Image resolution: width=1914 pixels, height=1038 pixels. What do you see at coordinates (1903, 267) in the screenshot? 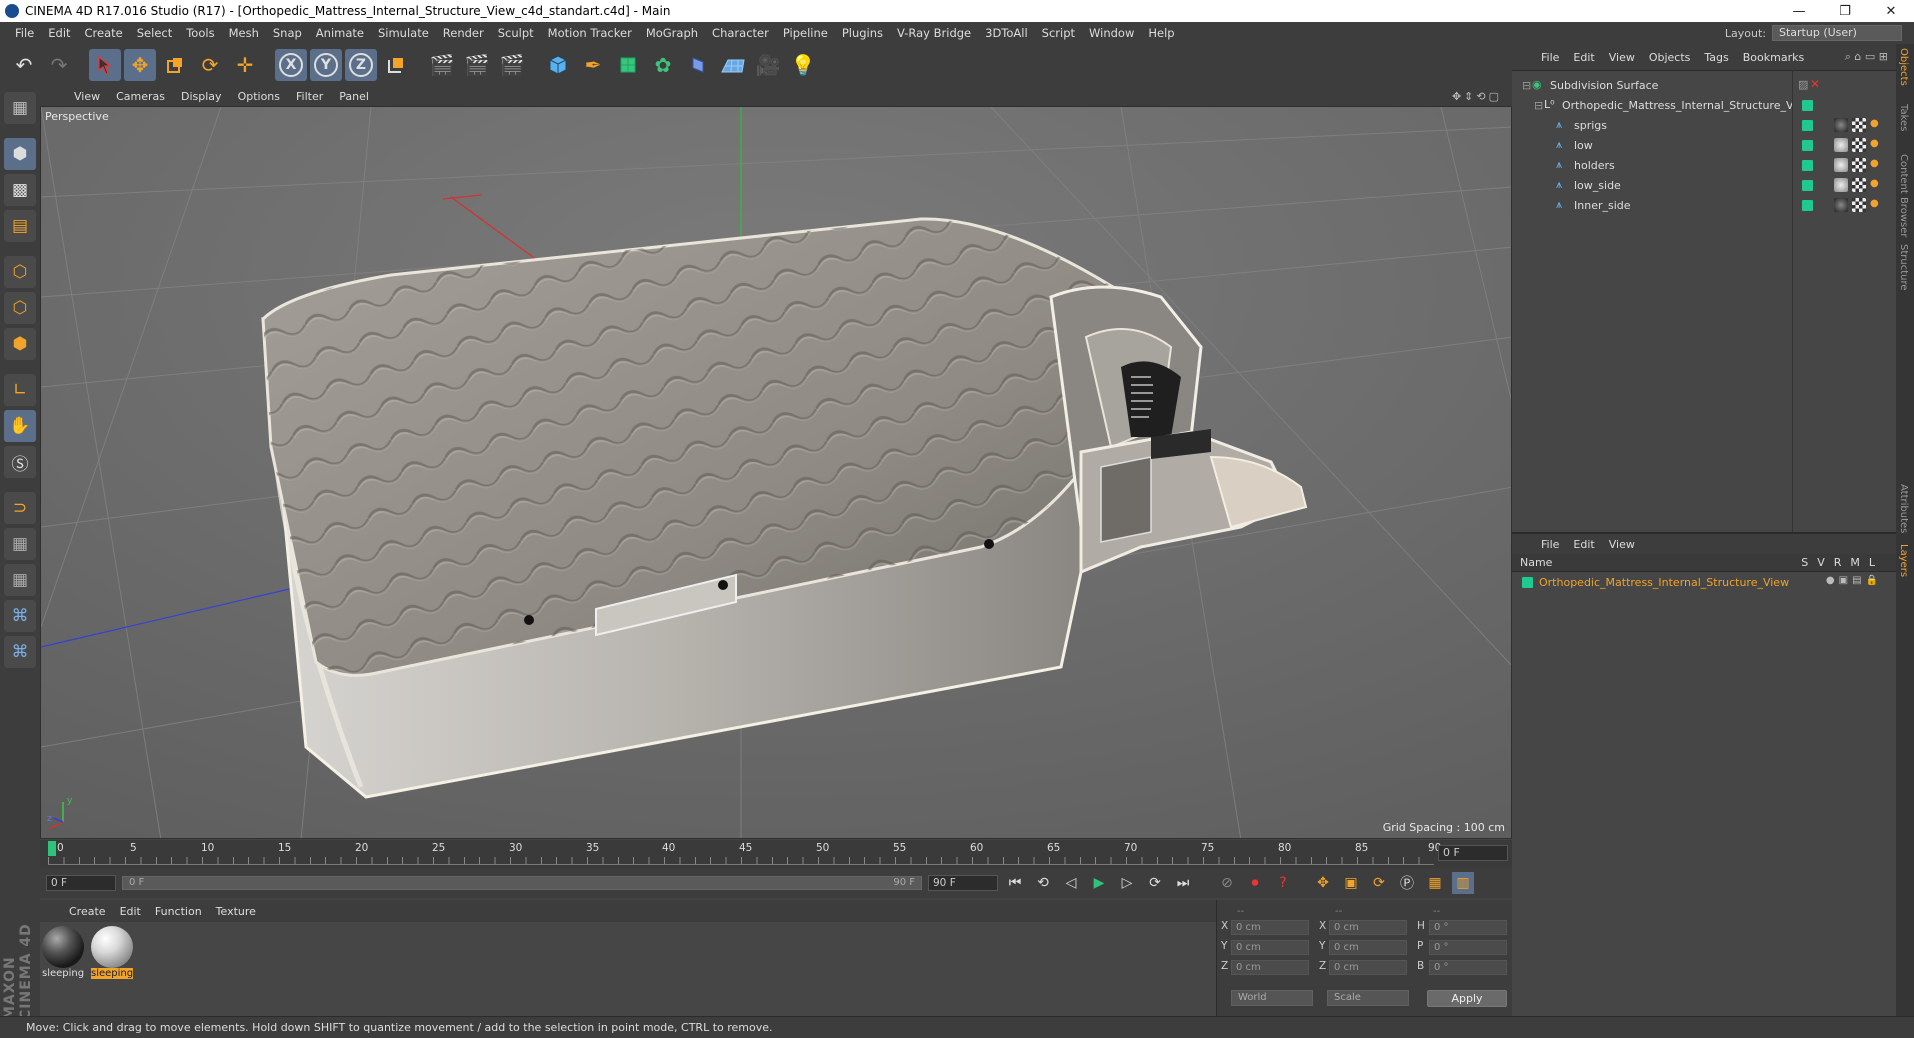
I see `tab-structure: Structure` at bounding box center [1903, 267].